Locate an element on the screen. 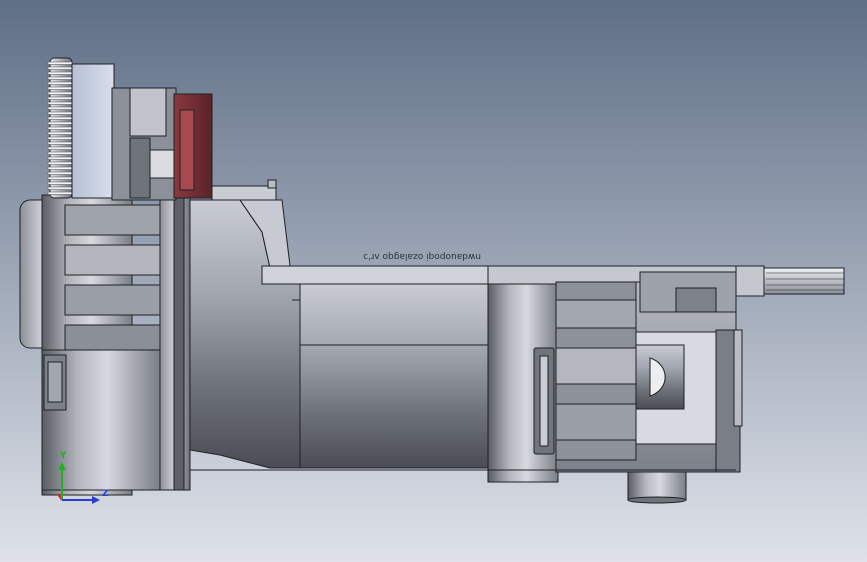 This screenshot has width=867, height=562. left-side-window is located at coordinates (55, 382).